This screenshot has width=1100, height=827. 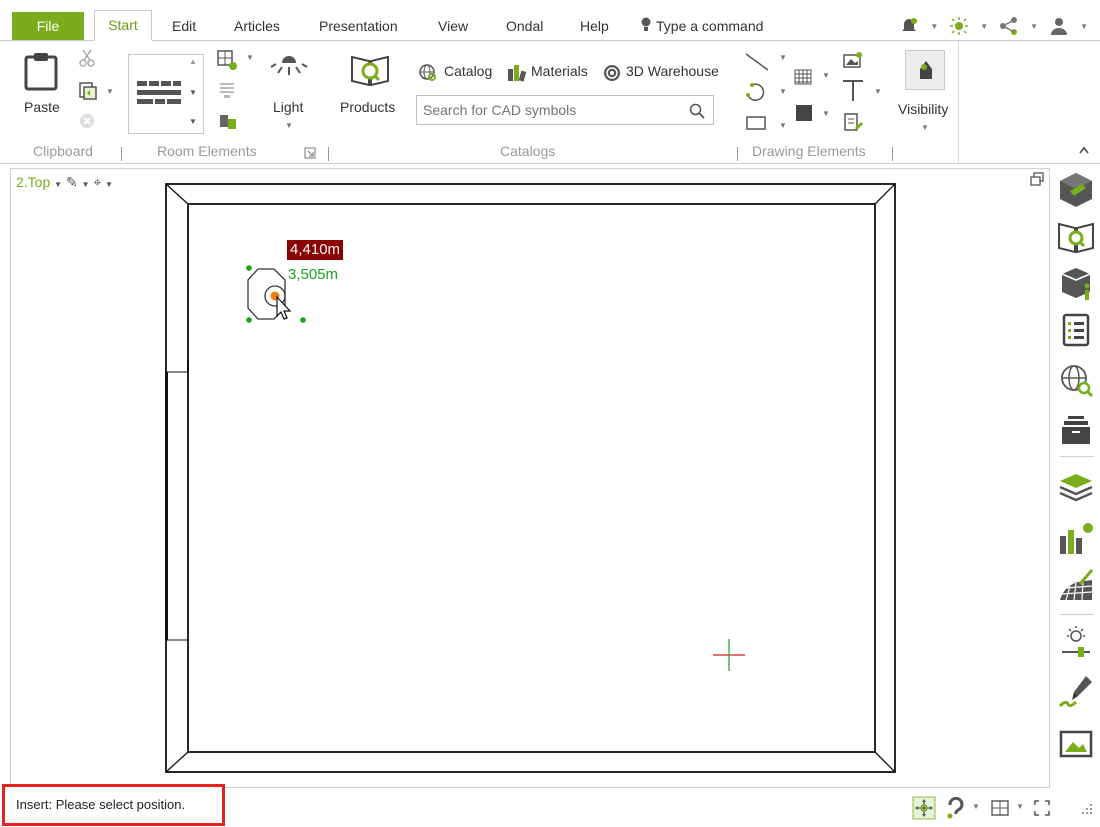 What do you see at coordinates (88, 91) in the screenshot?
I see `copy-icon` at bounding box center [88, 91].